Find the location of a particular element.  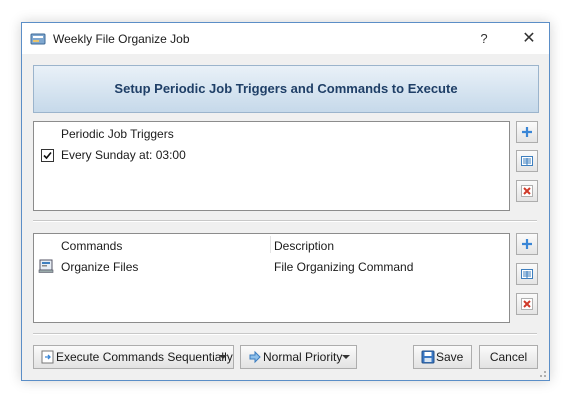

priority-arrow-icon is located at coordinates (255, 357).